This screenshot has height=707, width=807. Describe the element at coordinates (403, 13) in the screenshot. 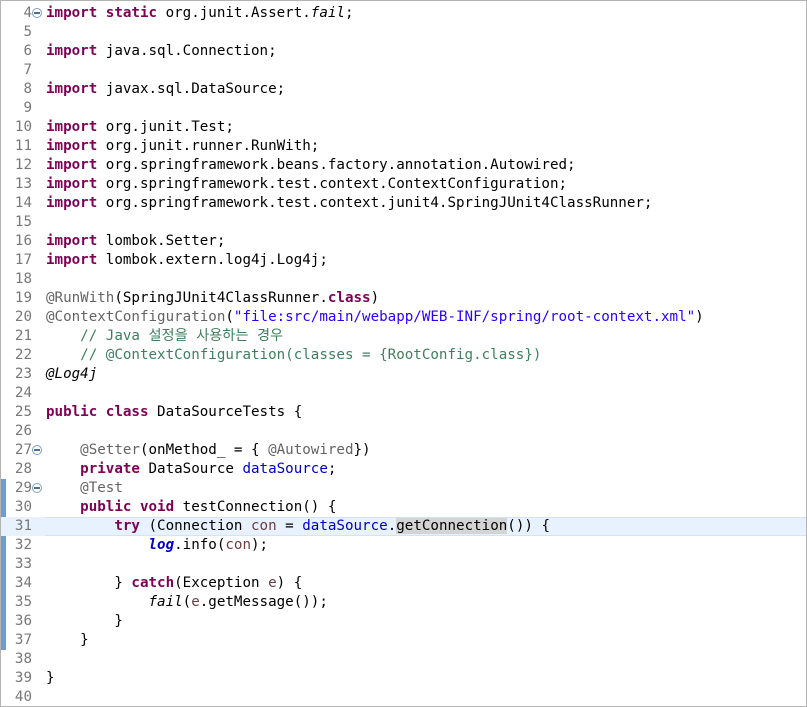

I see `code-line: 4 import static org.junit.Assert.fail;` at that location.